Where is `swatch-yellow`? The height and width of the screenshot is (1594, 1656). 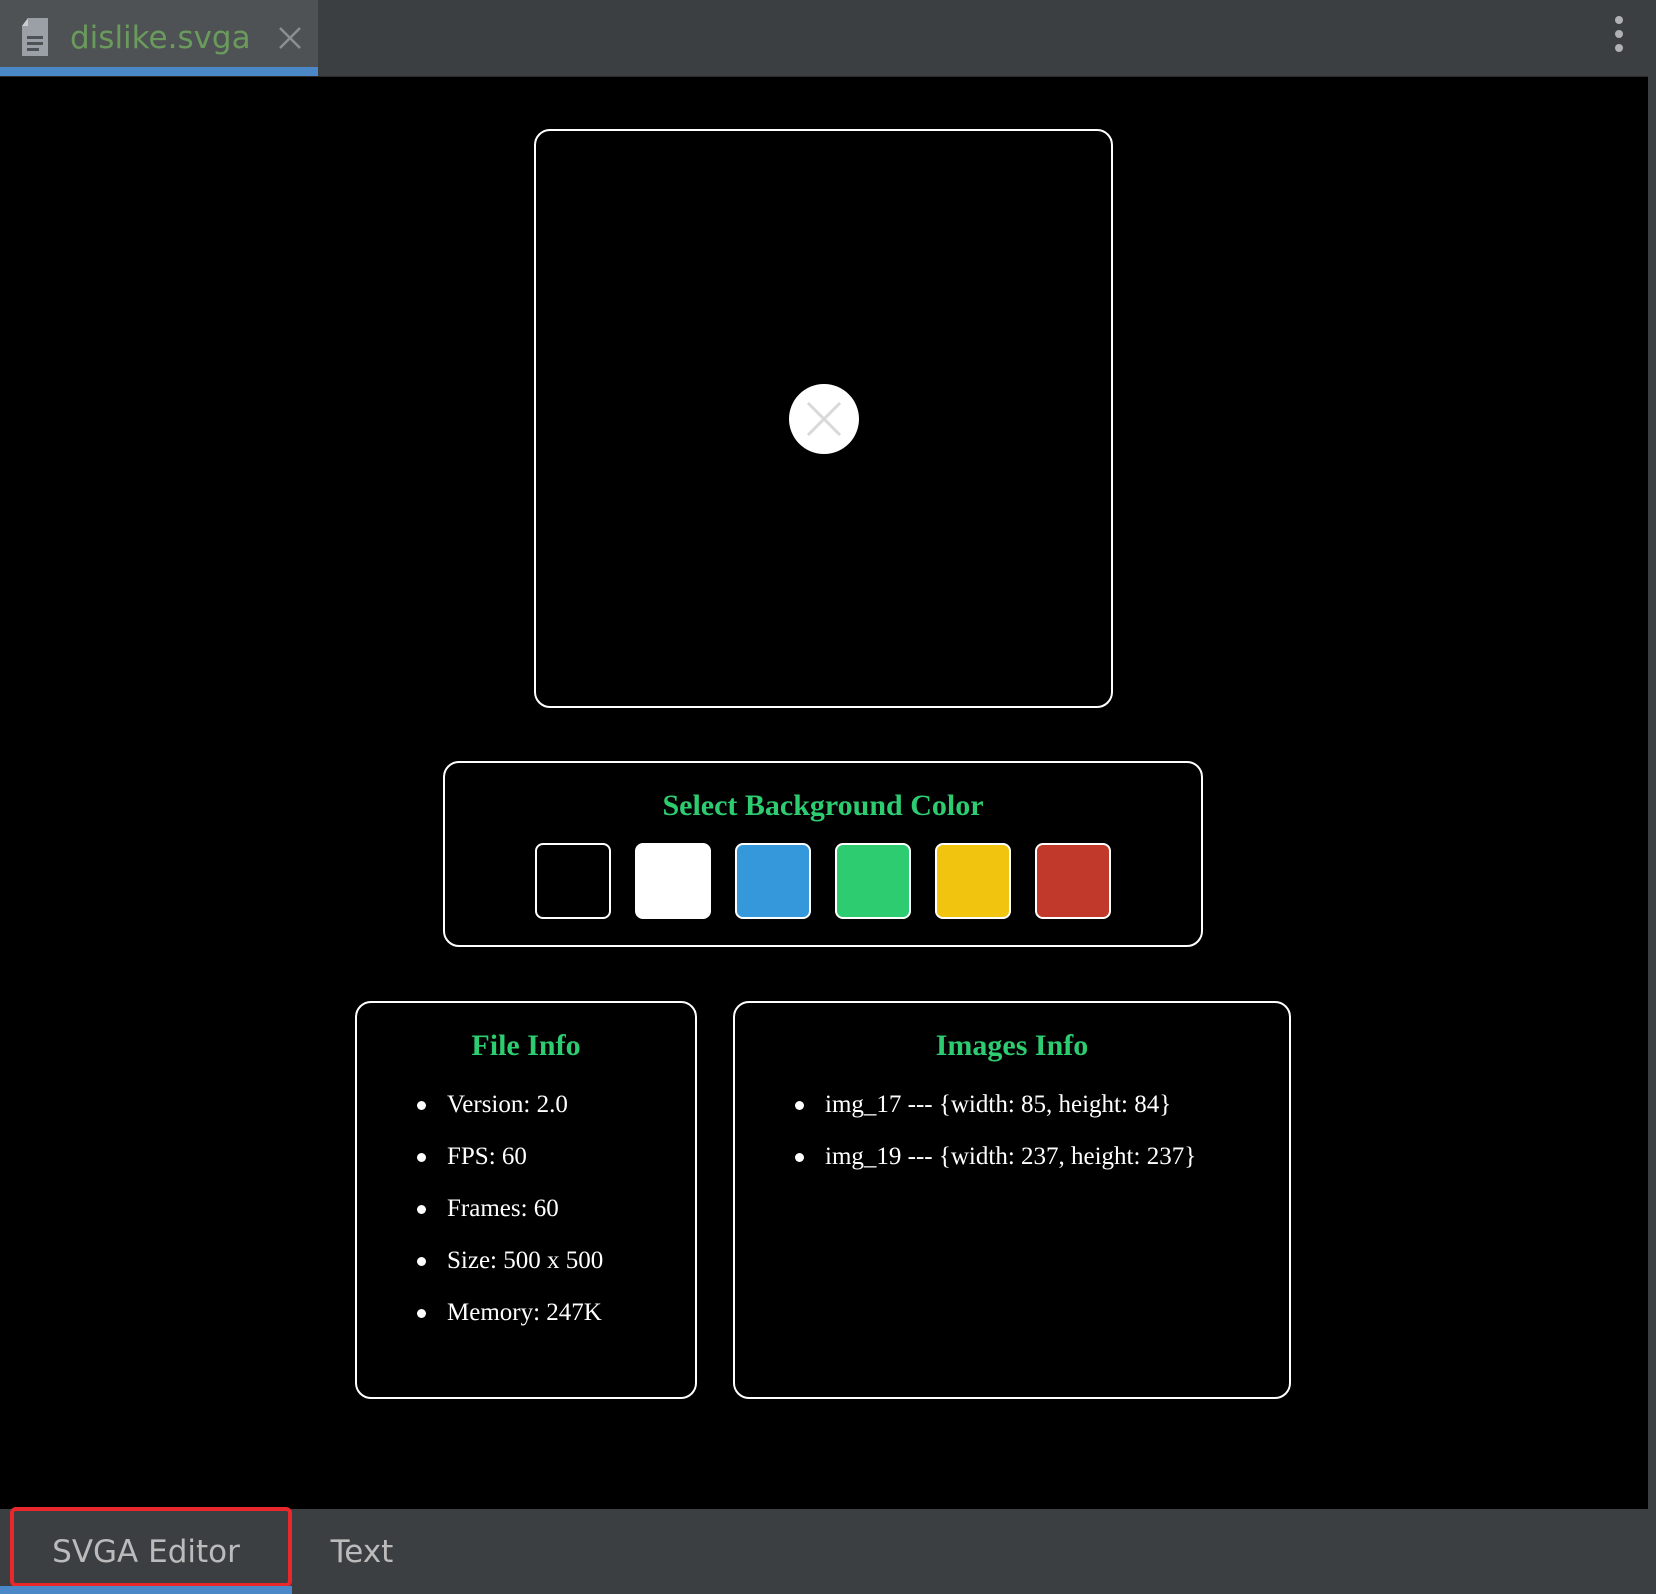 swatch-yellow is located at coordinates (973, 881).